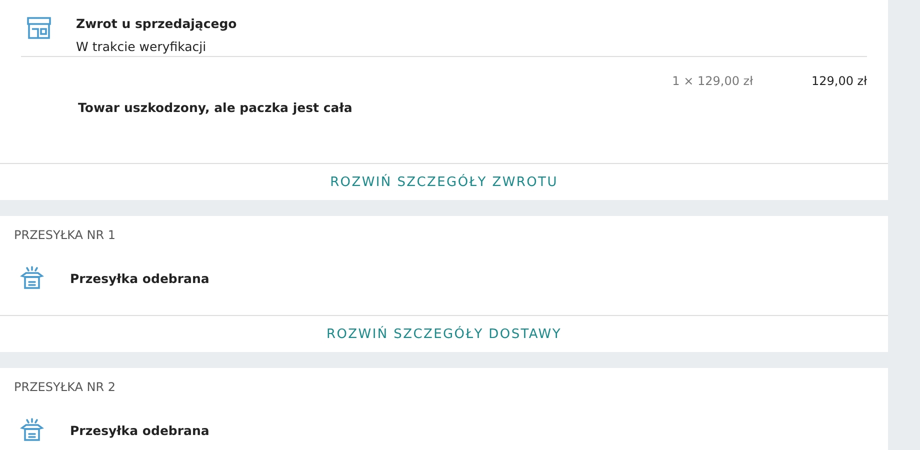  I want to click on unit-price: 1 × 129,00 zł, so click(712, 81).